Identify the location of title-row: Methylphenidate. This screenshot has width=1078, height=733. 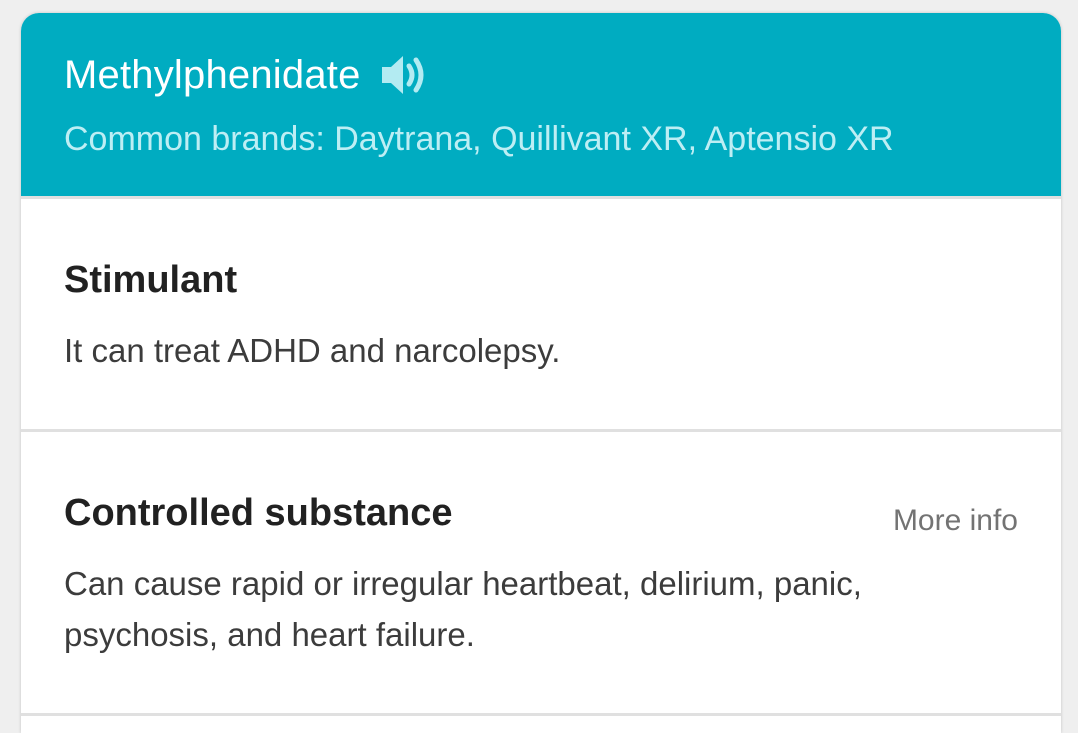
(246, 75).